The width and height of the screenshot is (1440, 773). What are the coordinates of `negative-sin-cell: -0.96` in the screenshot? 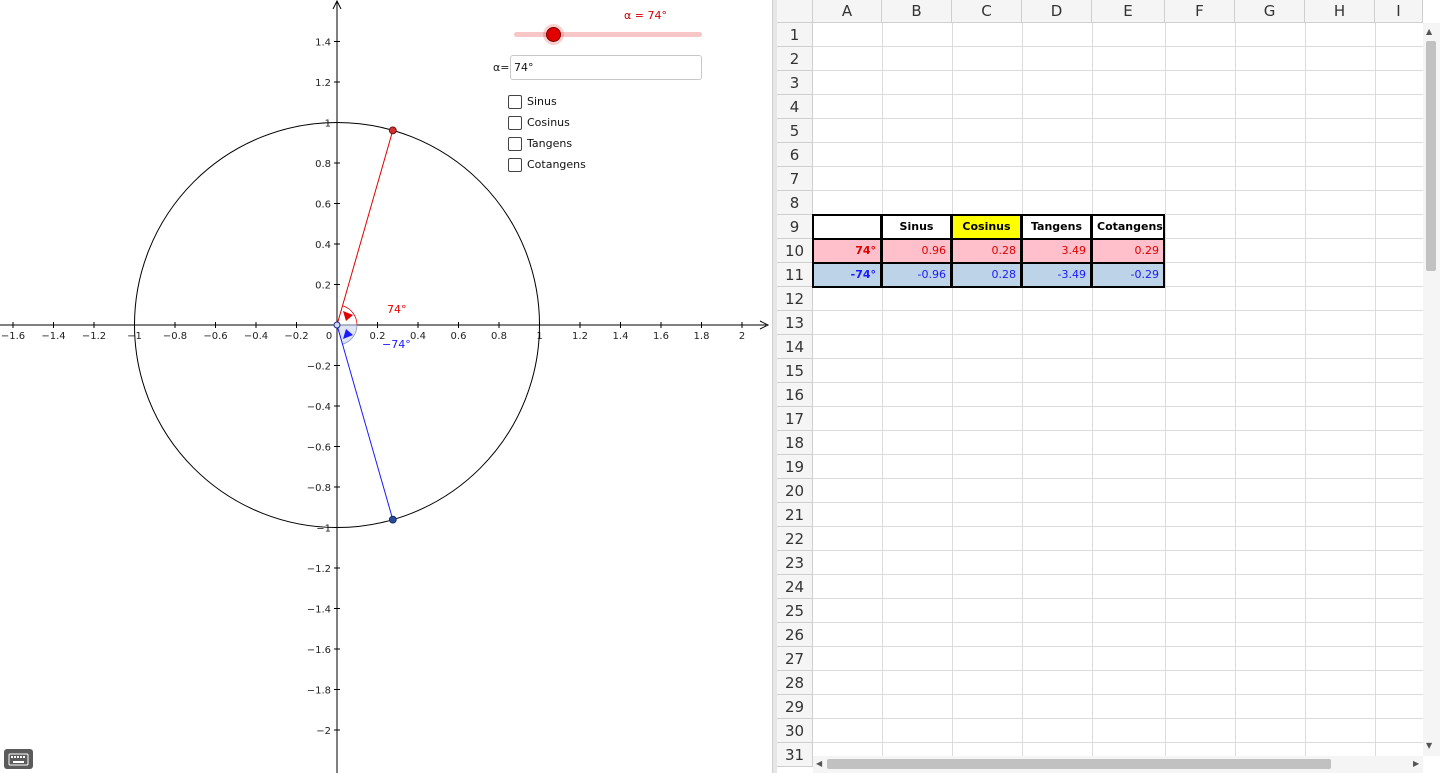 It's located at (916, 275).